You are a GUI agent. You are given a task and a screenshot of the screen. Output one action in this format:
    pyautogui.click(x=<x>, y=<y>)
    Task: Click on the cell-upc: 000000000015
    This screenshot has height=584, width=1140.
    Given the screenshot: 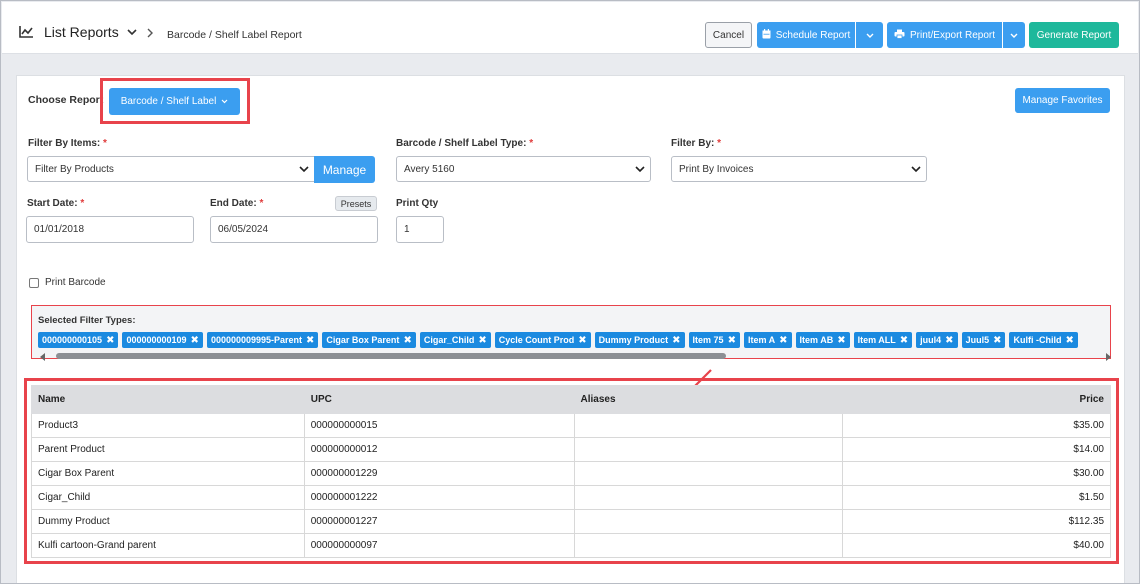 What is the action you would take?
    pyautogui.click(x=439, y=425)
    